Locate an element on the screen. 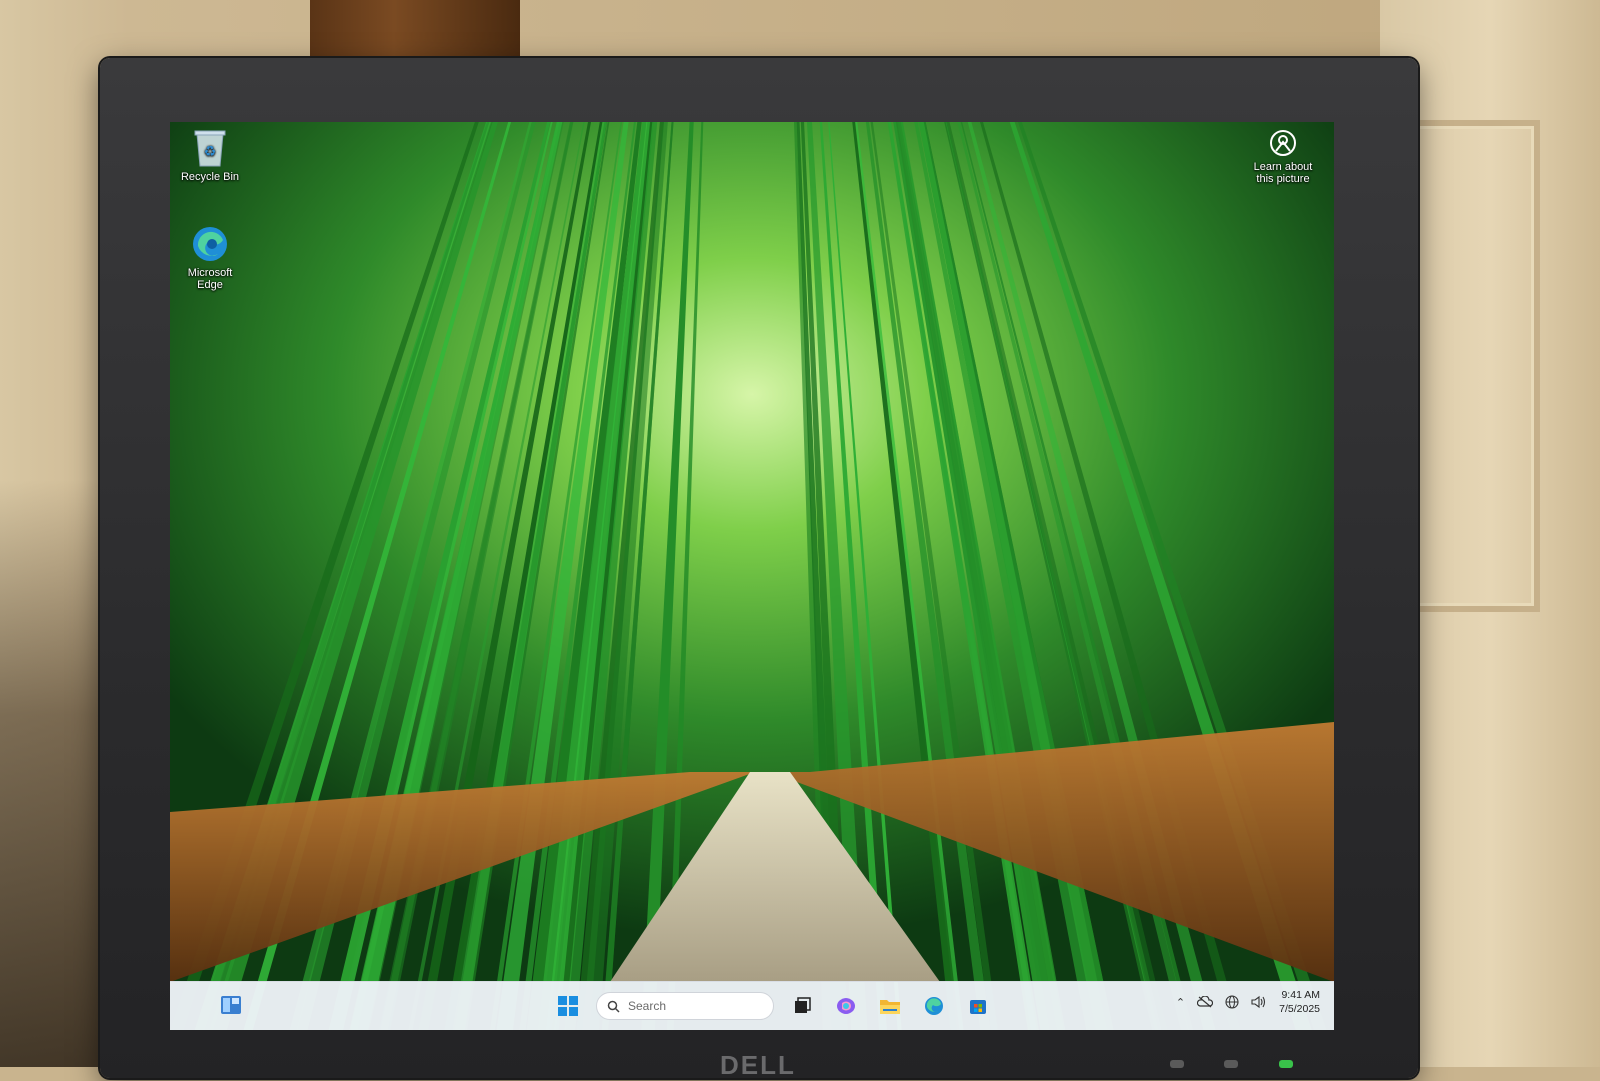  edge-icon is located at coordinates (934, 1006).